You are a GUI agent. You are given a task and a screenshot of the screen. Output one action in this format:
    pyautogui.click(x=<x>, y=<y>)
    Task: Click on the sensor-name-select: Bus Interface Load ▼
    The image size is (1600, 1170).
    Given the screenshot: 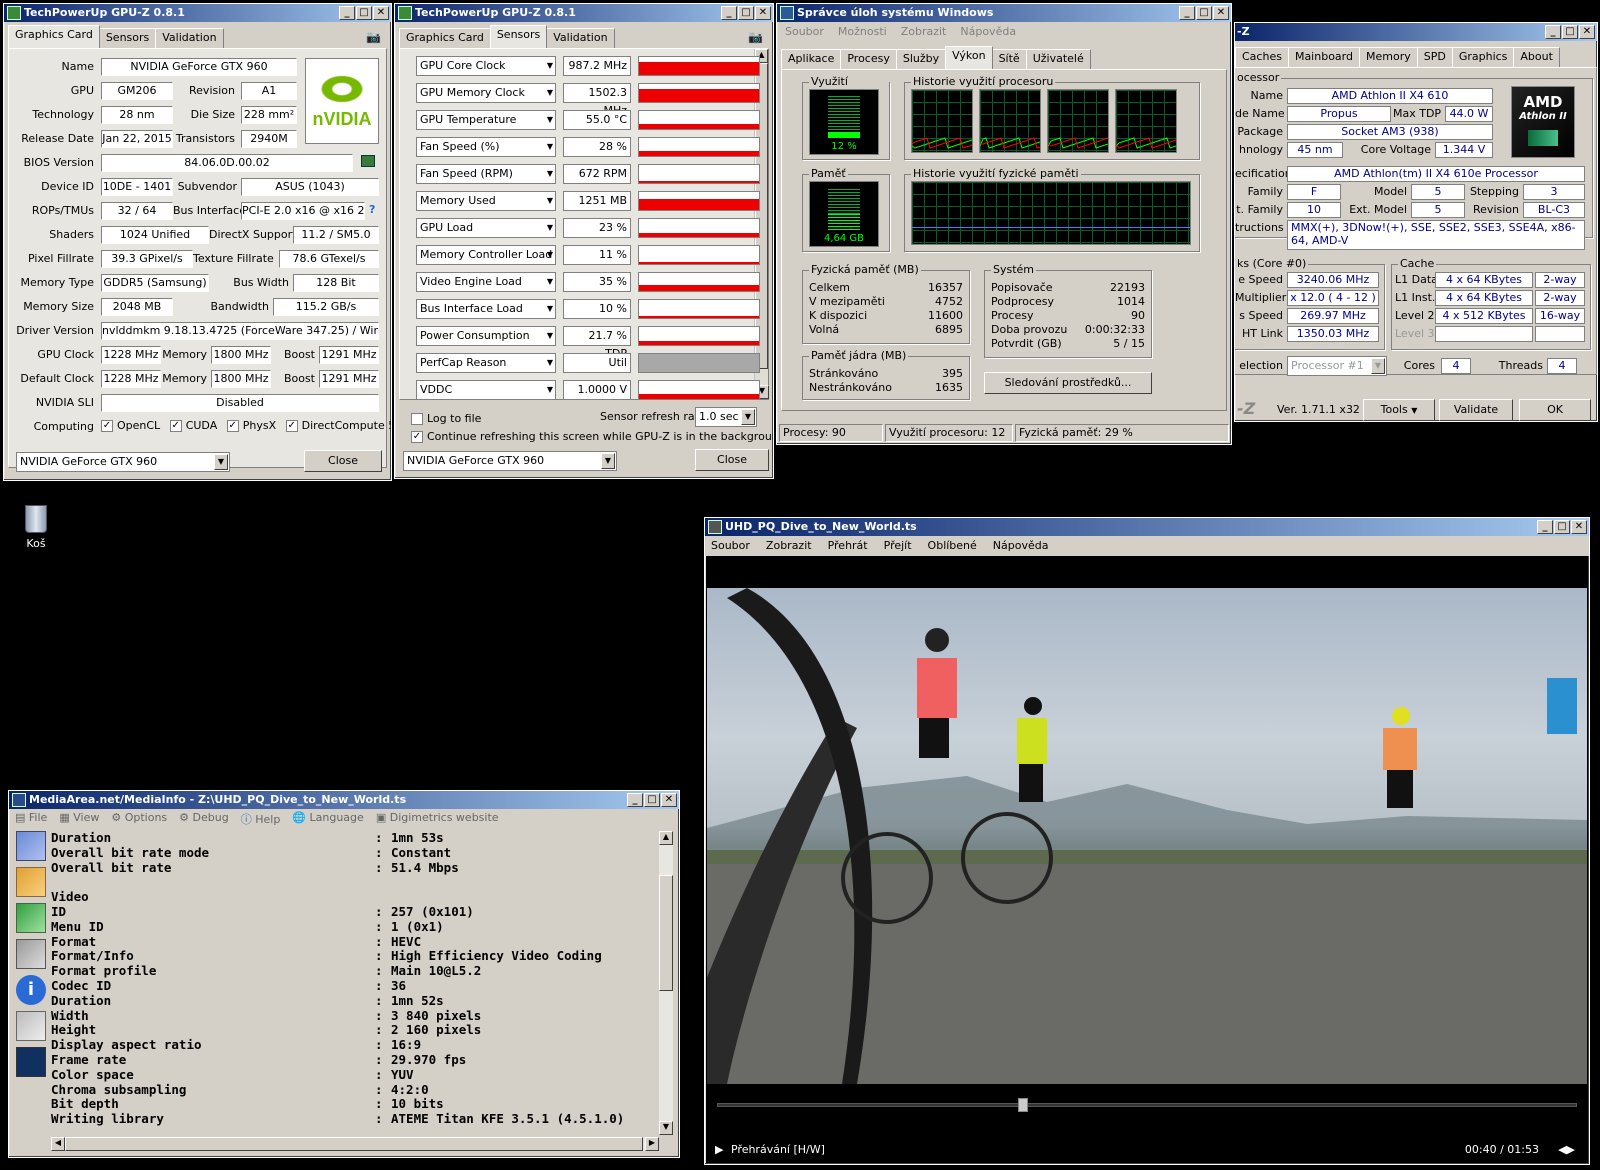 What is the action you would take?
    pyautogui.click(x=486, y=309)
    